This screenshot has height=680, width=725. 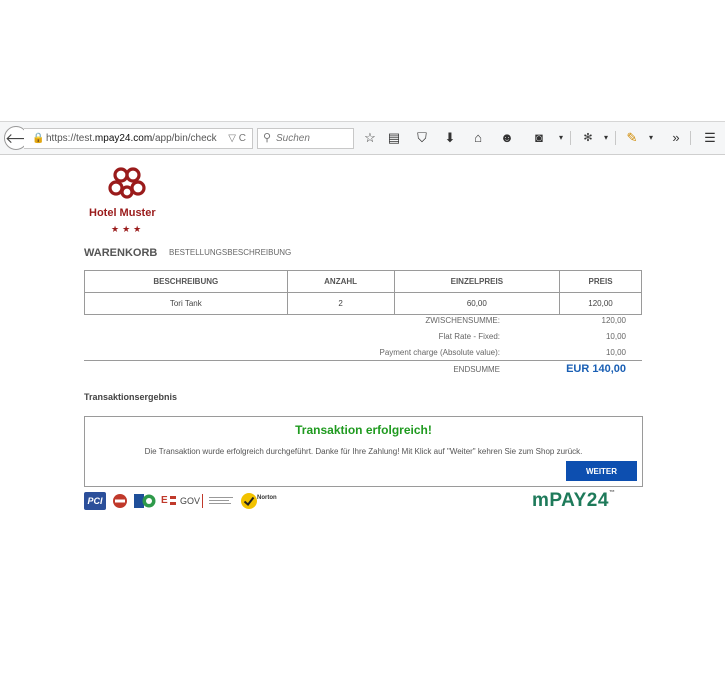 I want to click on logo-divider, so click(x=202, y=501).